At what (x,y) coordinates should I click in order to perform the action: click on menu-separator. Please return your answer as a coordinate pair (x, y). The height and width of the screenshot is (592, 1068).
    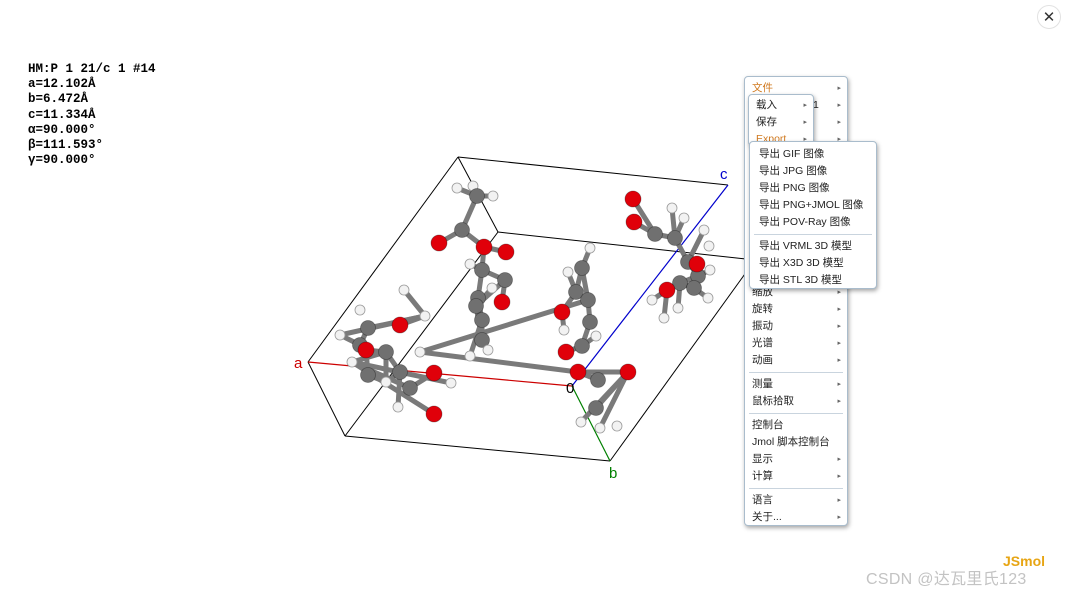
    Looking at the image, I should click on (796, 372).